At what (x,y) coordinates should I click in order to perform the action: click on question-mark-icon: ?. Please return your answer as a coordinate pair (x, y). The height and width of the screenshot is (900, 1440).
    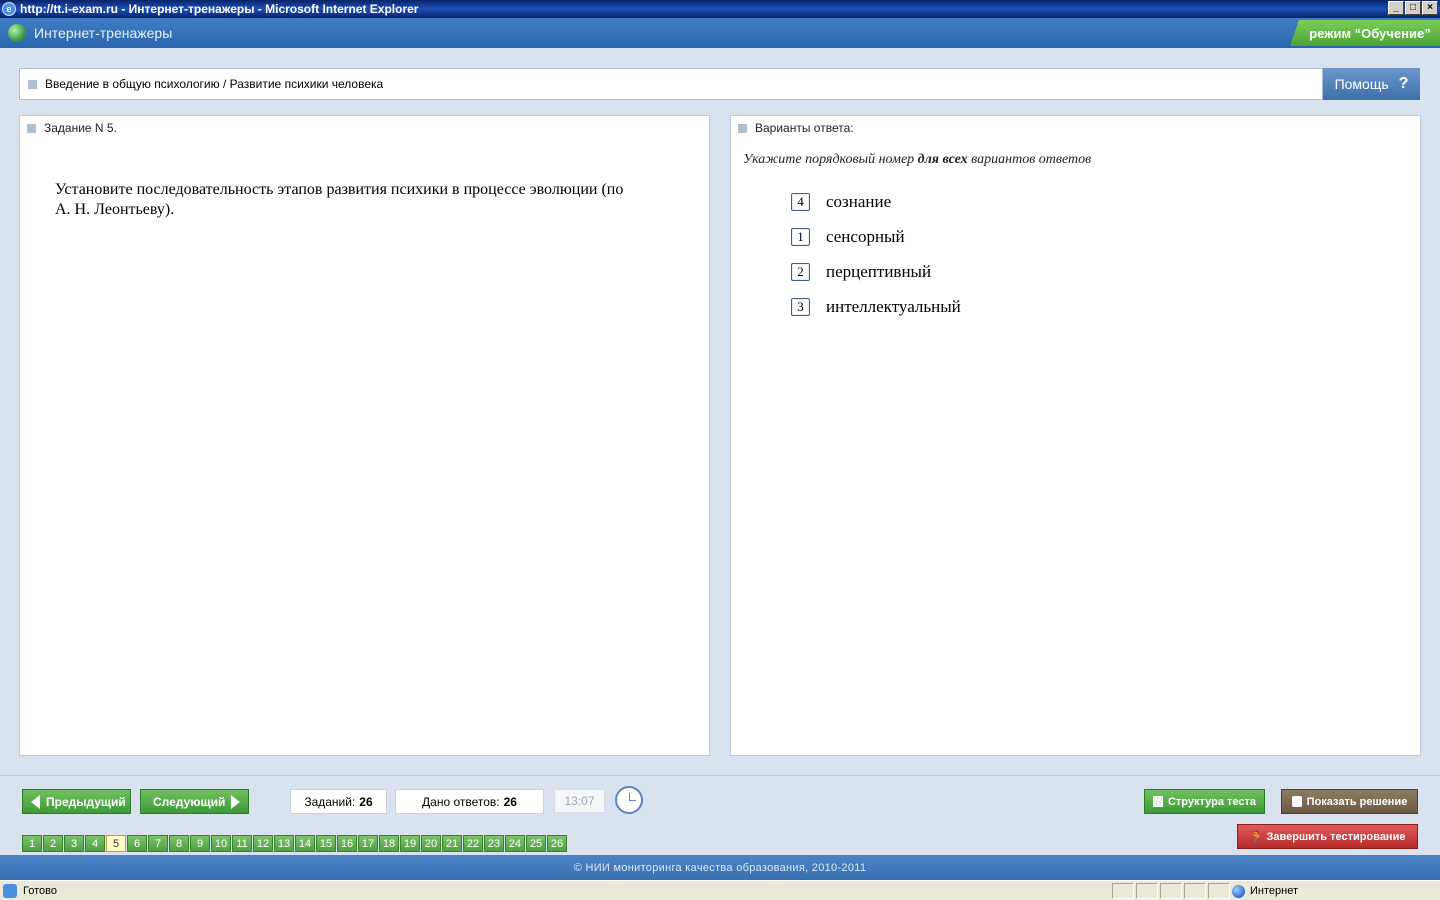
    Looking at the image, I should click on (1403, 83).